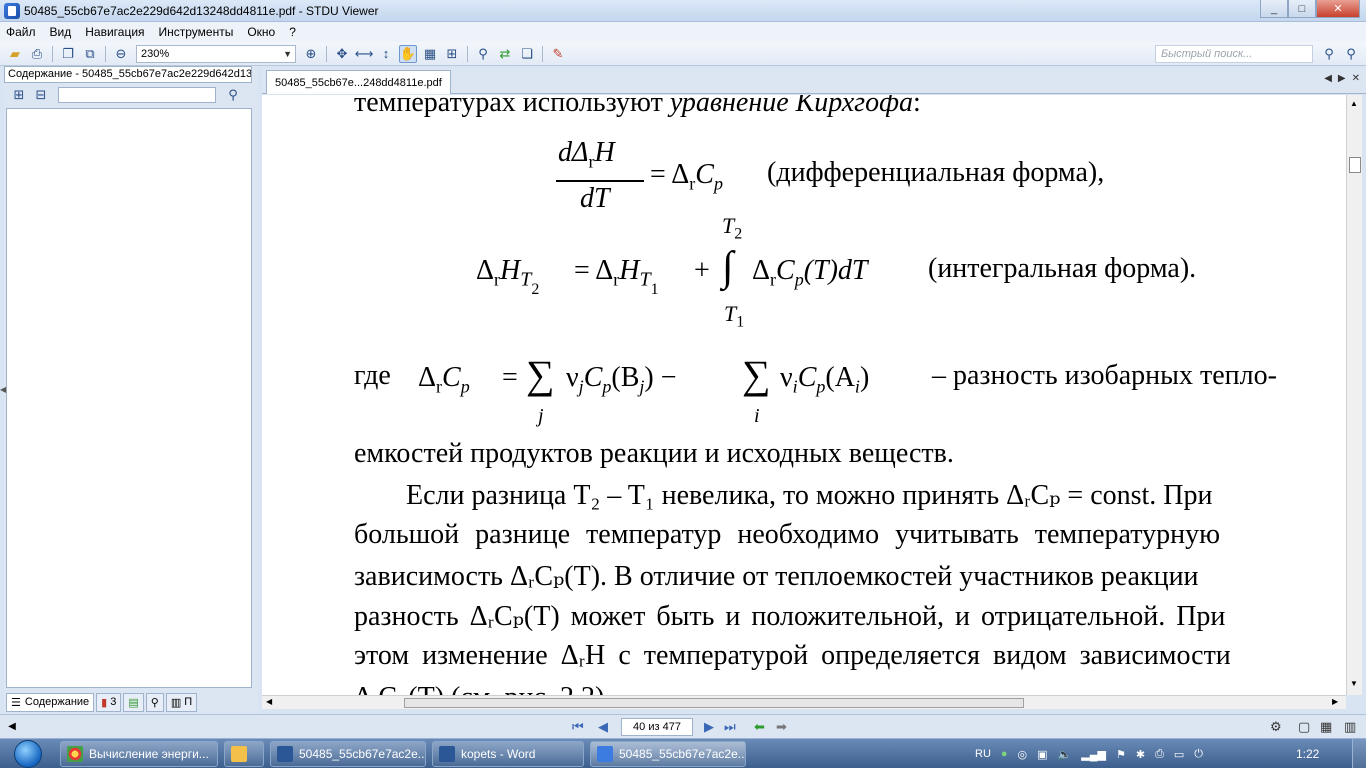  Describe the element at coordinates (133, 702) in the screenshot. I see `tab-thumbnails: ▤` at that location.